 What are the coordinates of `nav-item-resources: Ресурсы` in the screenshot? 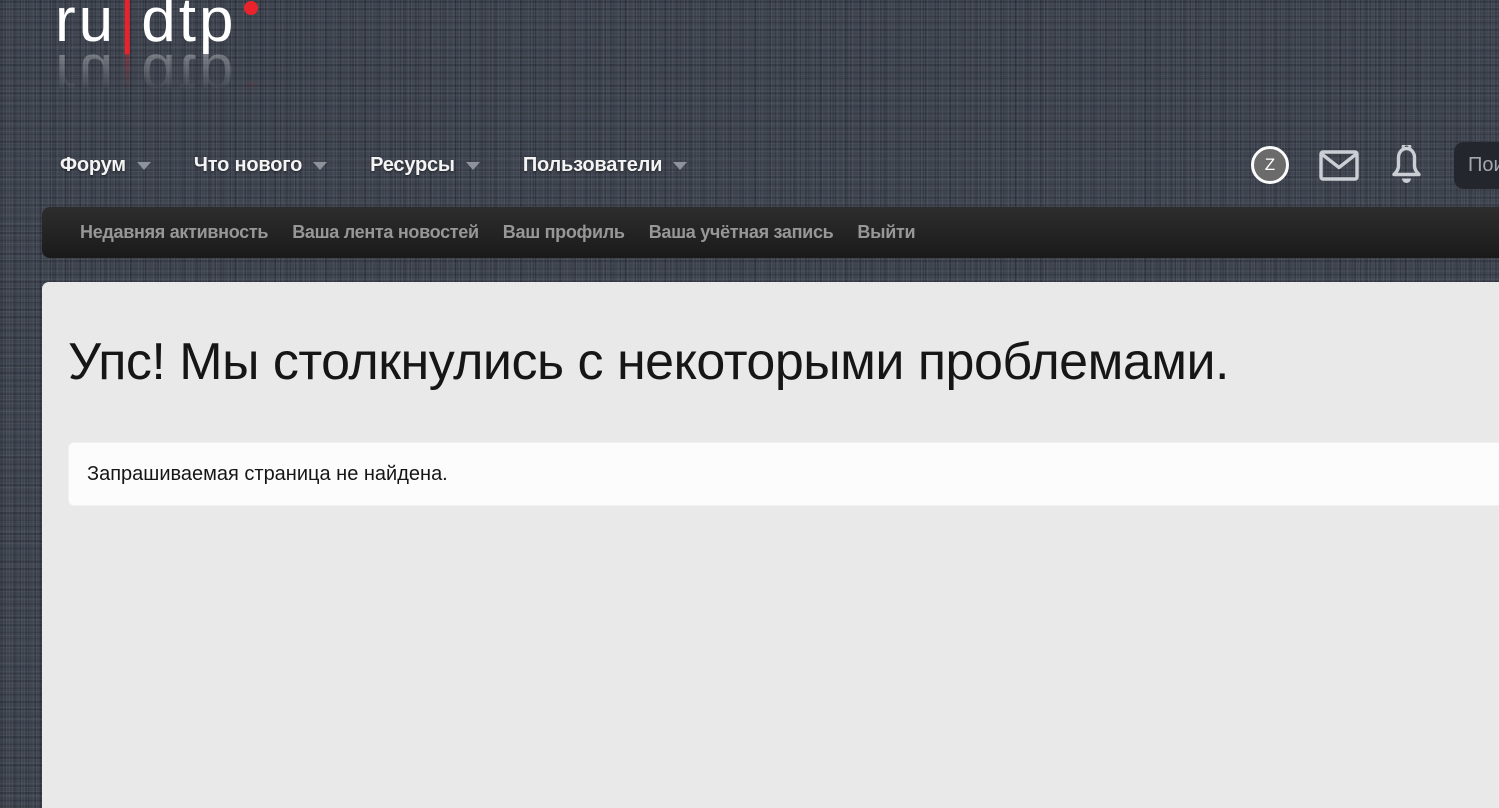 It's located at (425, 165).